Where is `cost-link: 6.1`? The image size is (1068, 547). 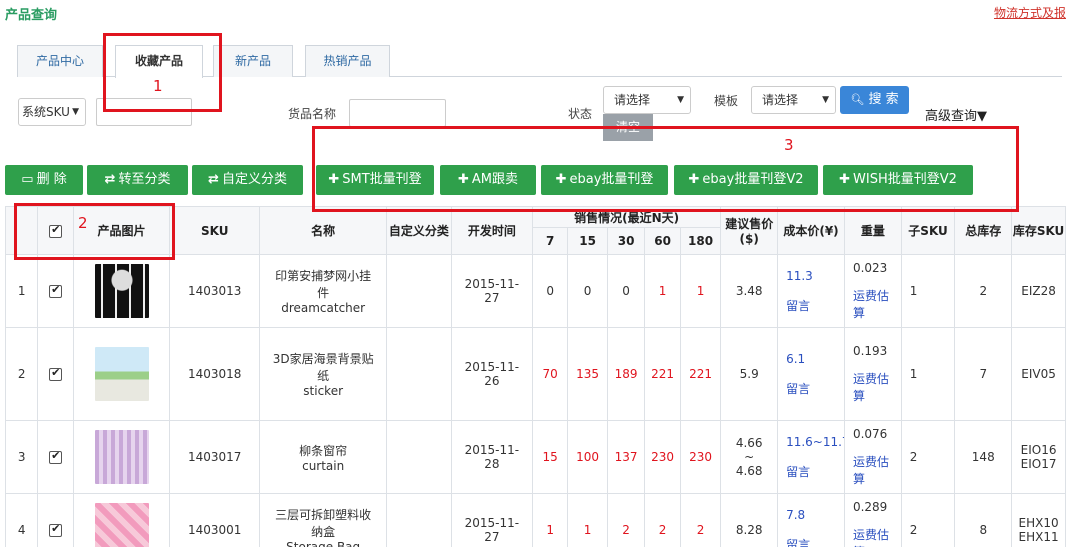
cost-link: 6.1 is located at coordinates (814, 359).